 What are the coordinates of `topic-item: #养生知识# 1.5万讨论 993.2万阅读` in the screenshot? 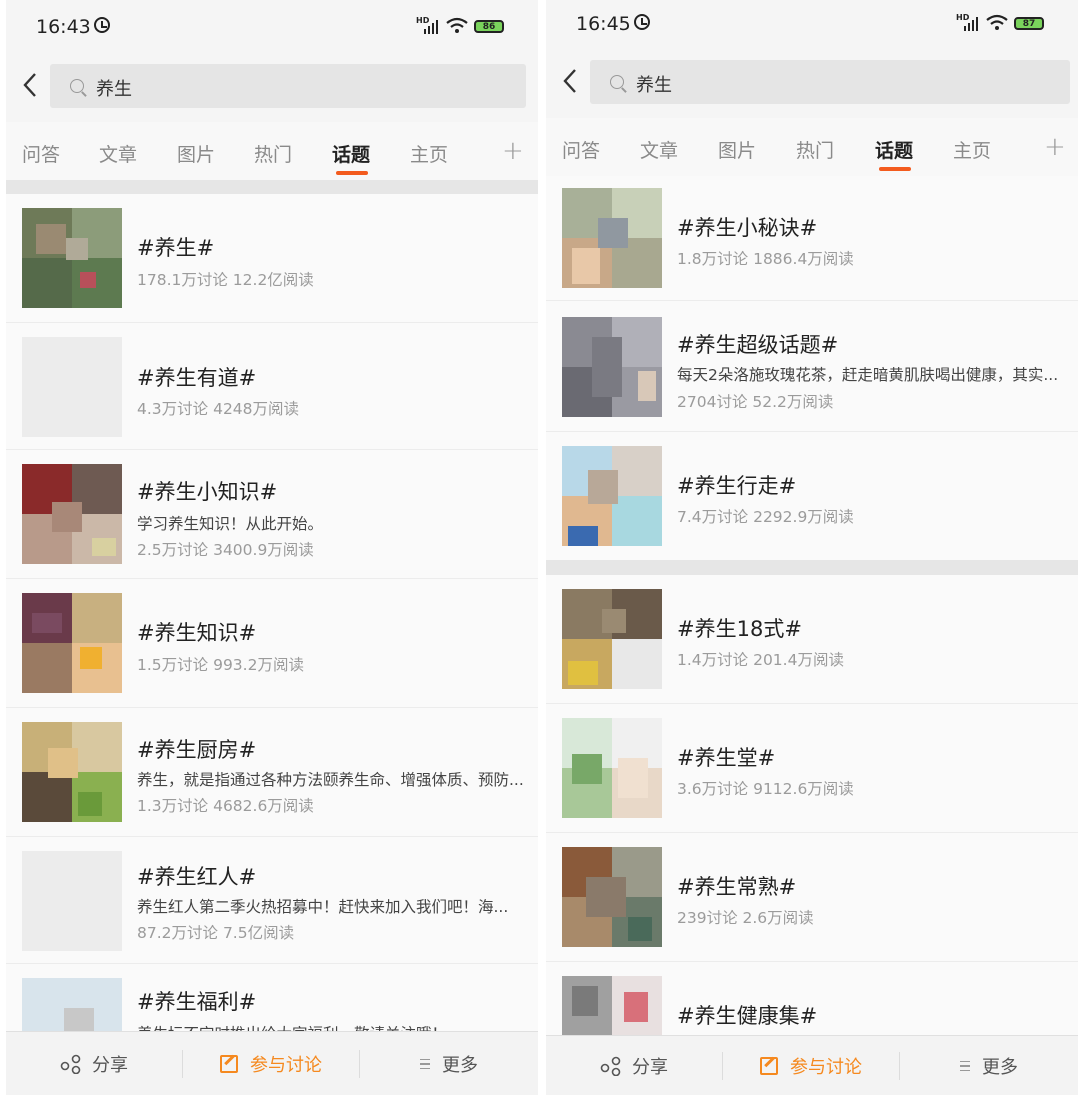 It's located at (272, 643).